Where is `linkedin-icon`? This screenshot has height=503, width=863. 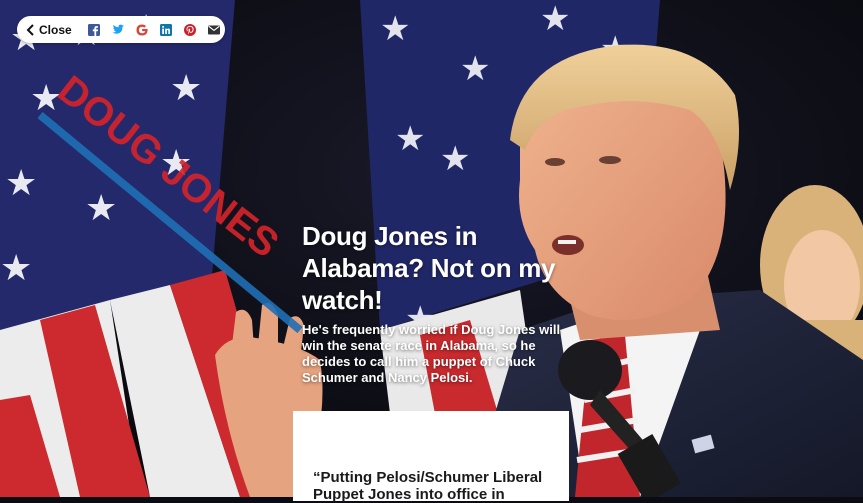
linkedin-icon is located at coordinates (165, 29).